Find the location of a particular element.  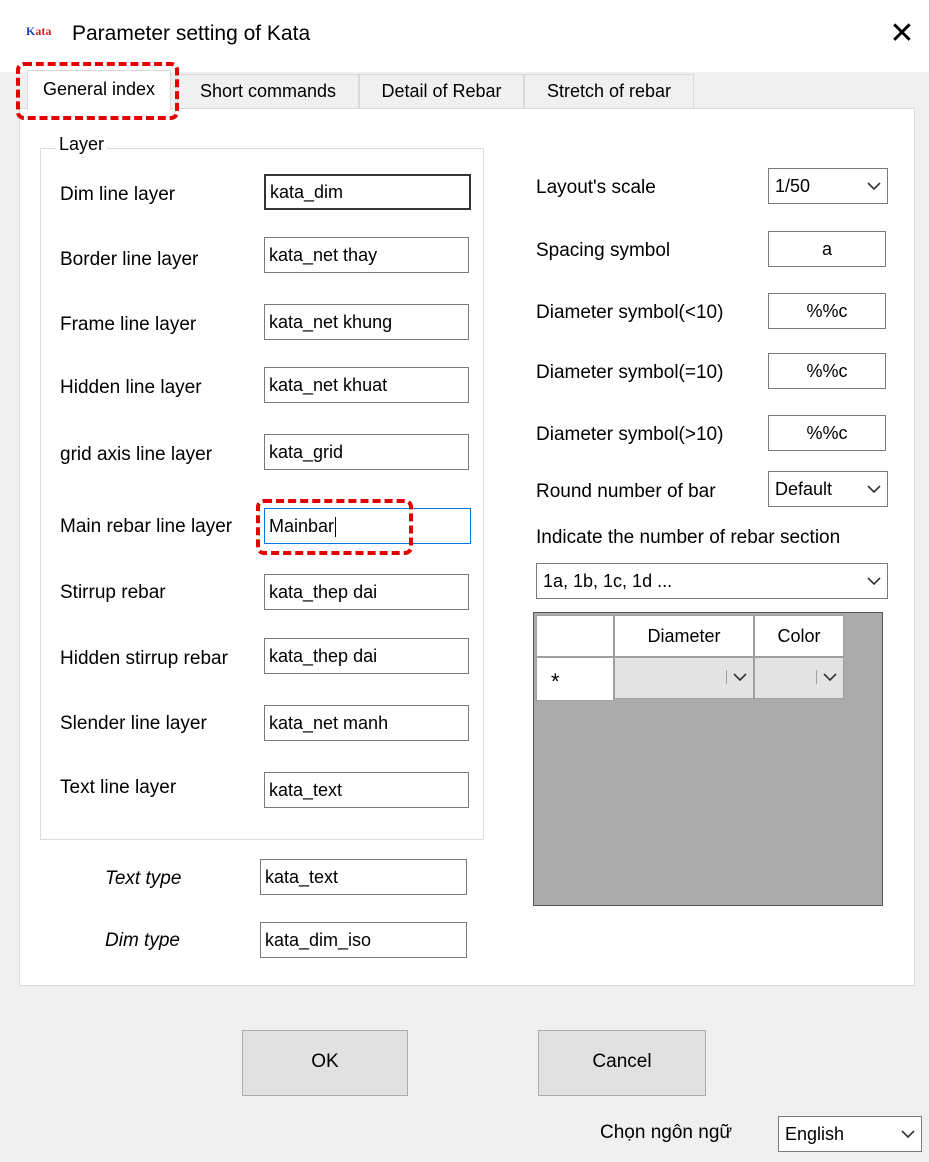

dim-line-layer-label: Dim line layer is located at coordinates (118, 194).